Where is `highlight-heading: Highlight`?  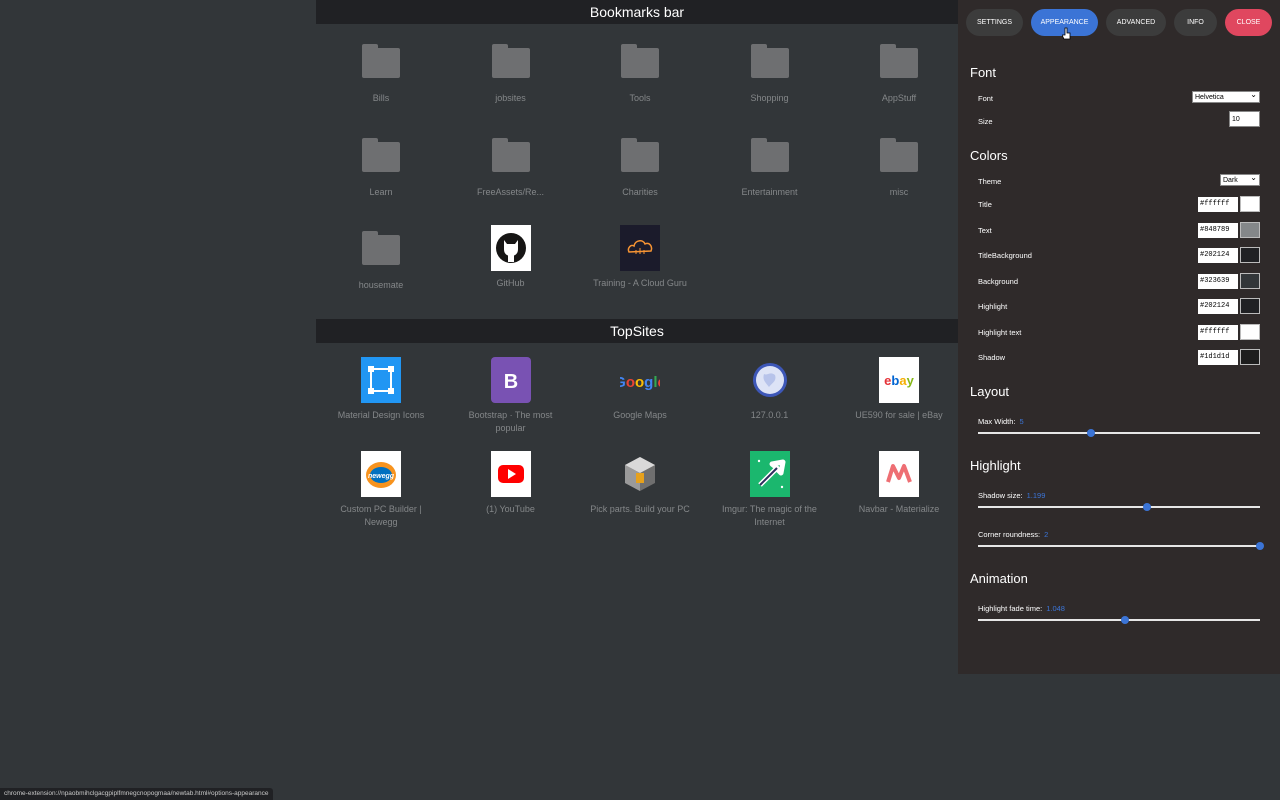
highlight-heading: Highlight is located at coordinates (995, 465).